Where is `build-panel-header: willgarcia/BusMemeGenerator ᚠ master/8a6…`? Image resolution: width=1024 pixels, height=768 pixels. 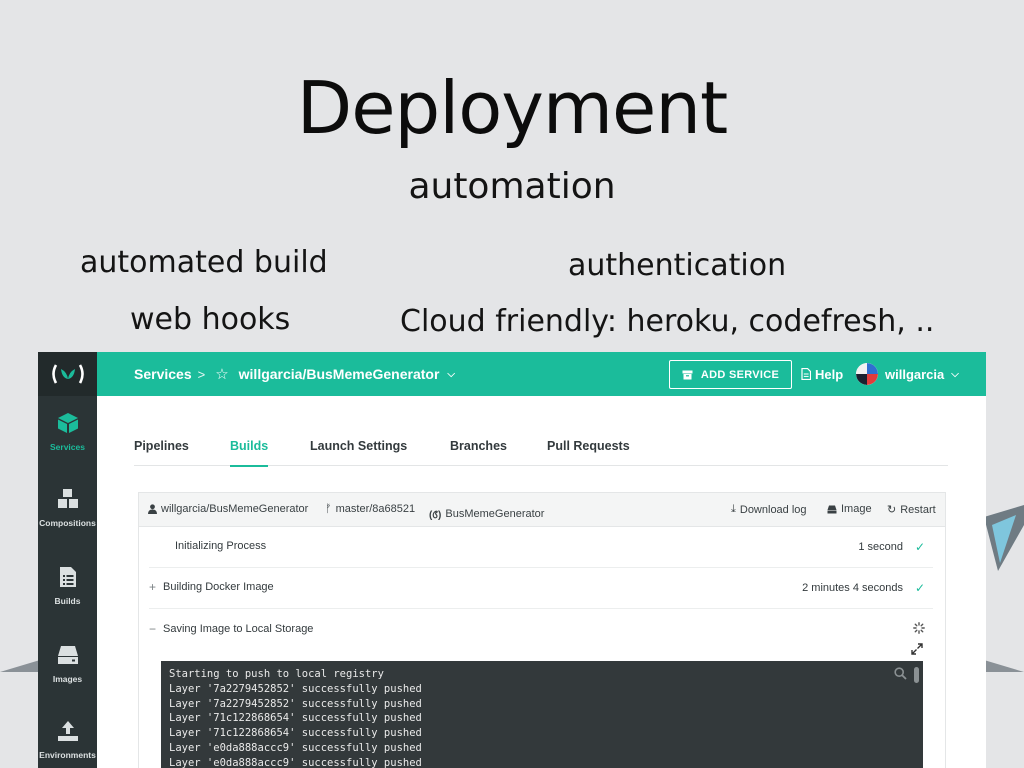
build-panel-header: willgarcia/BusMemeGenerator ᚠ master/8a6… is located at coordinates (542, 510).